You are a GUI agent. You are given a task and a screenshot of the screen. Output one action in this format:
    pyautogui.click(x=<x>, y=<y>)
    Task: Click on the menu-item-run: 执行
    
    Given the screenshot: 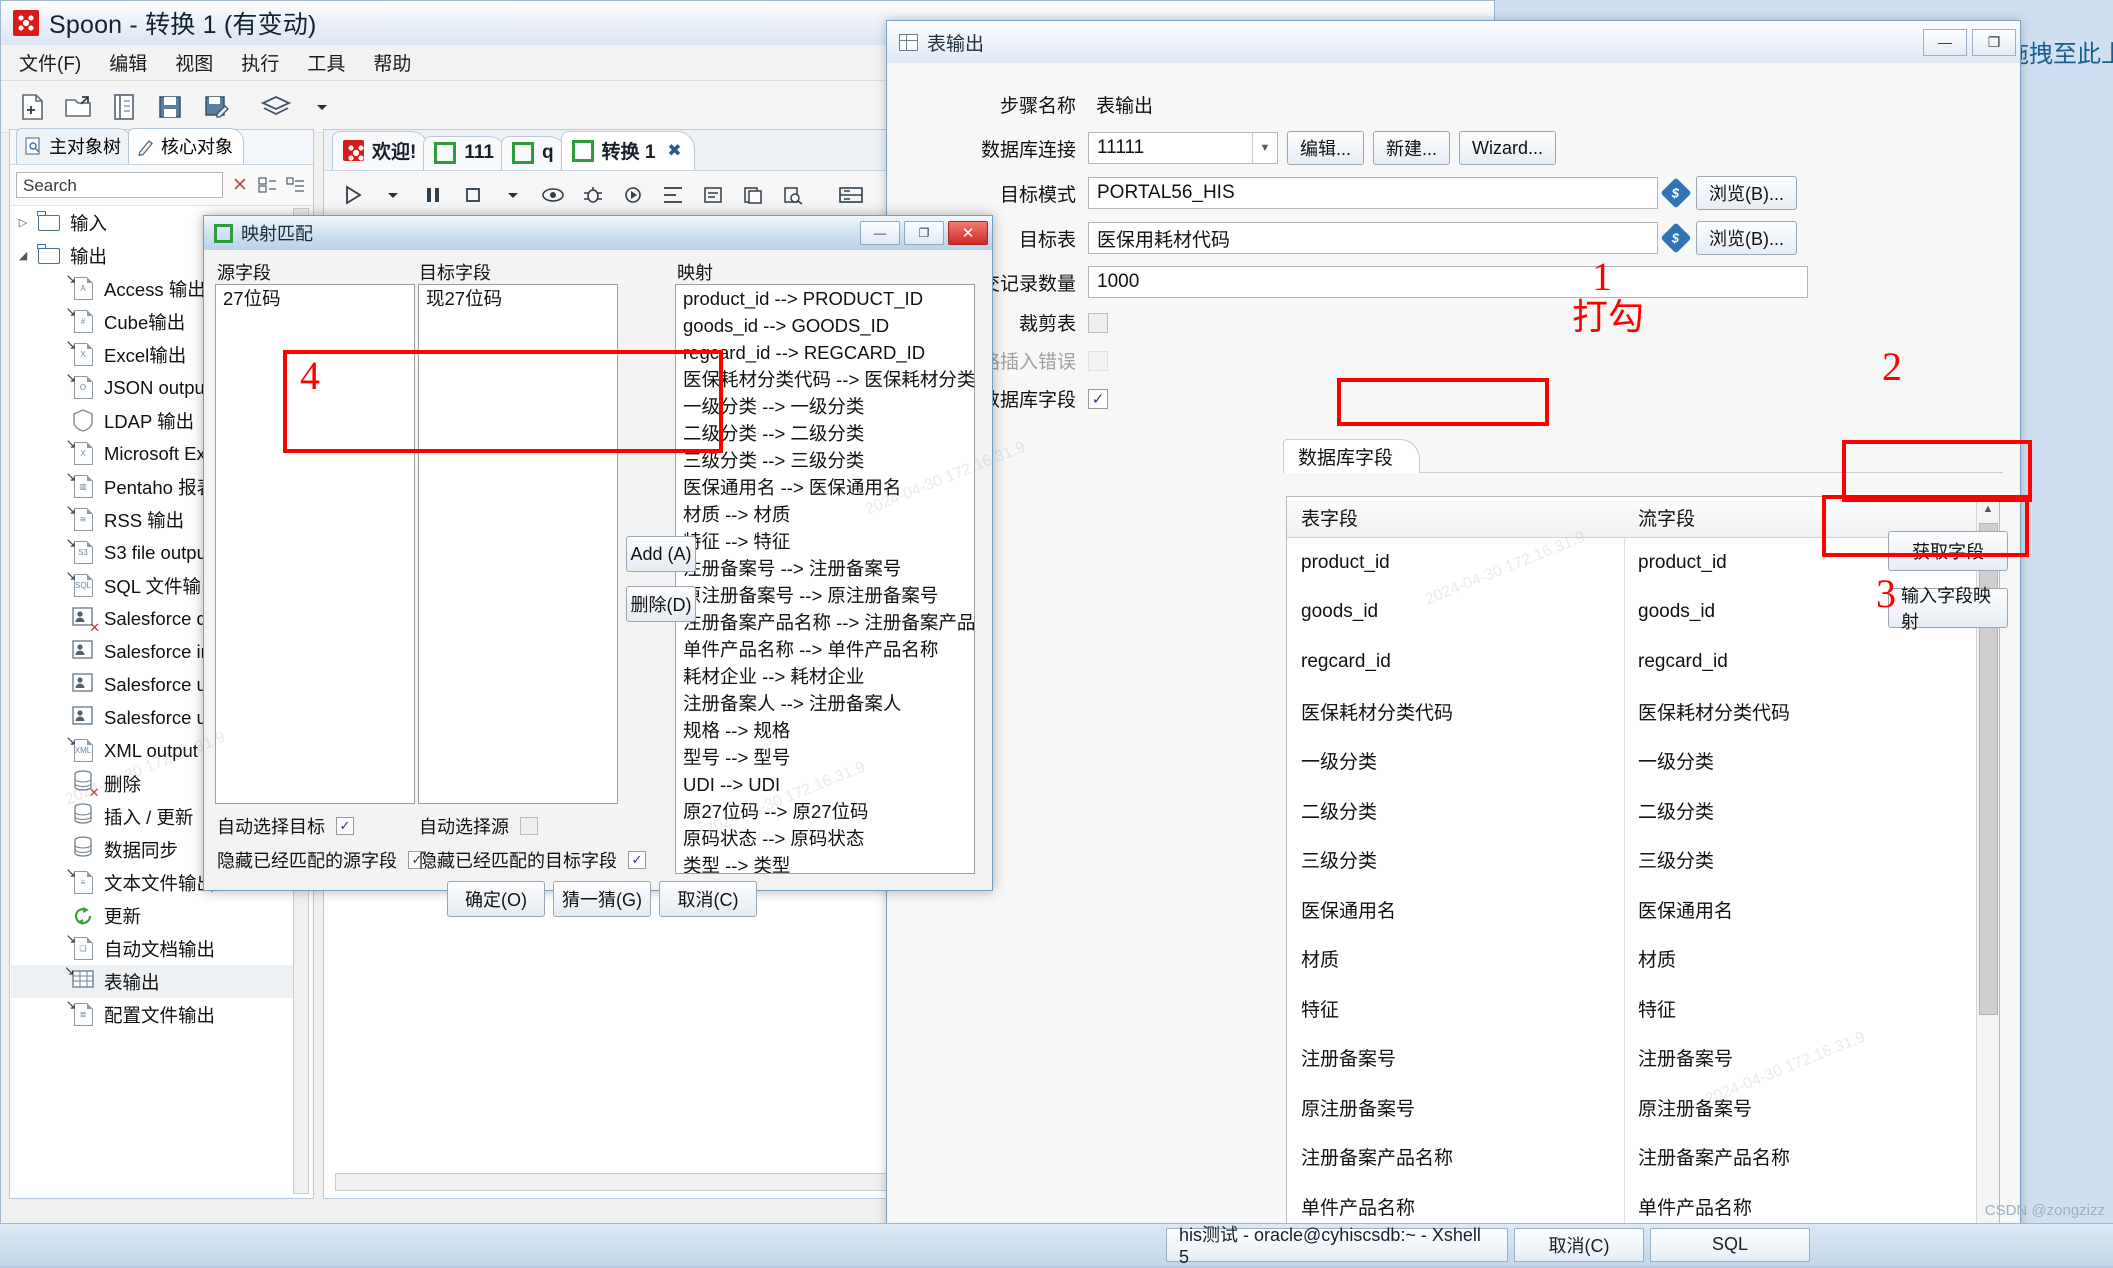 What is the action you would take?
    pyautogui.click(x=260, y=62)
    